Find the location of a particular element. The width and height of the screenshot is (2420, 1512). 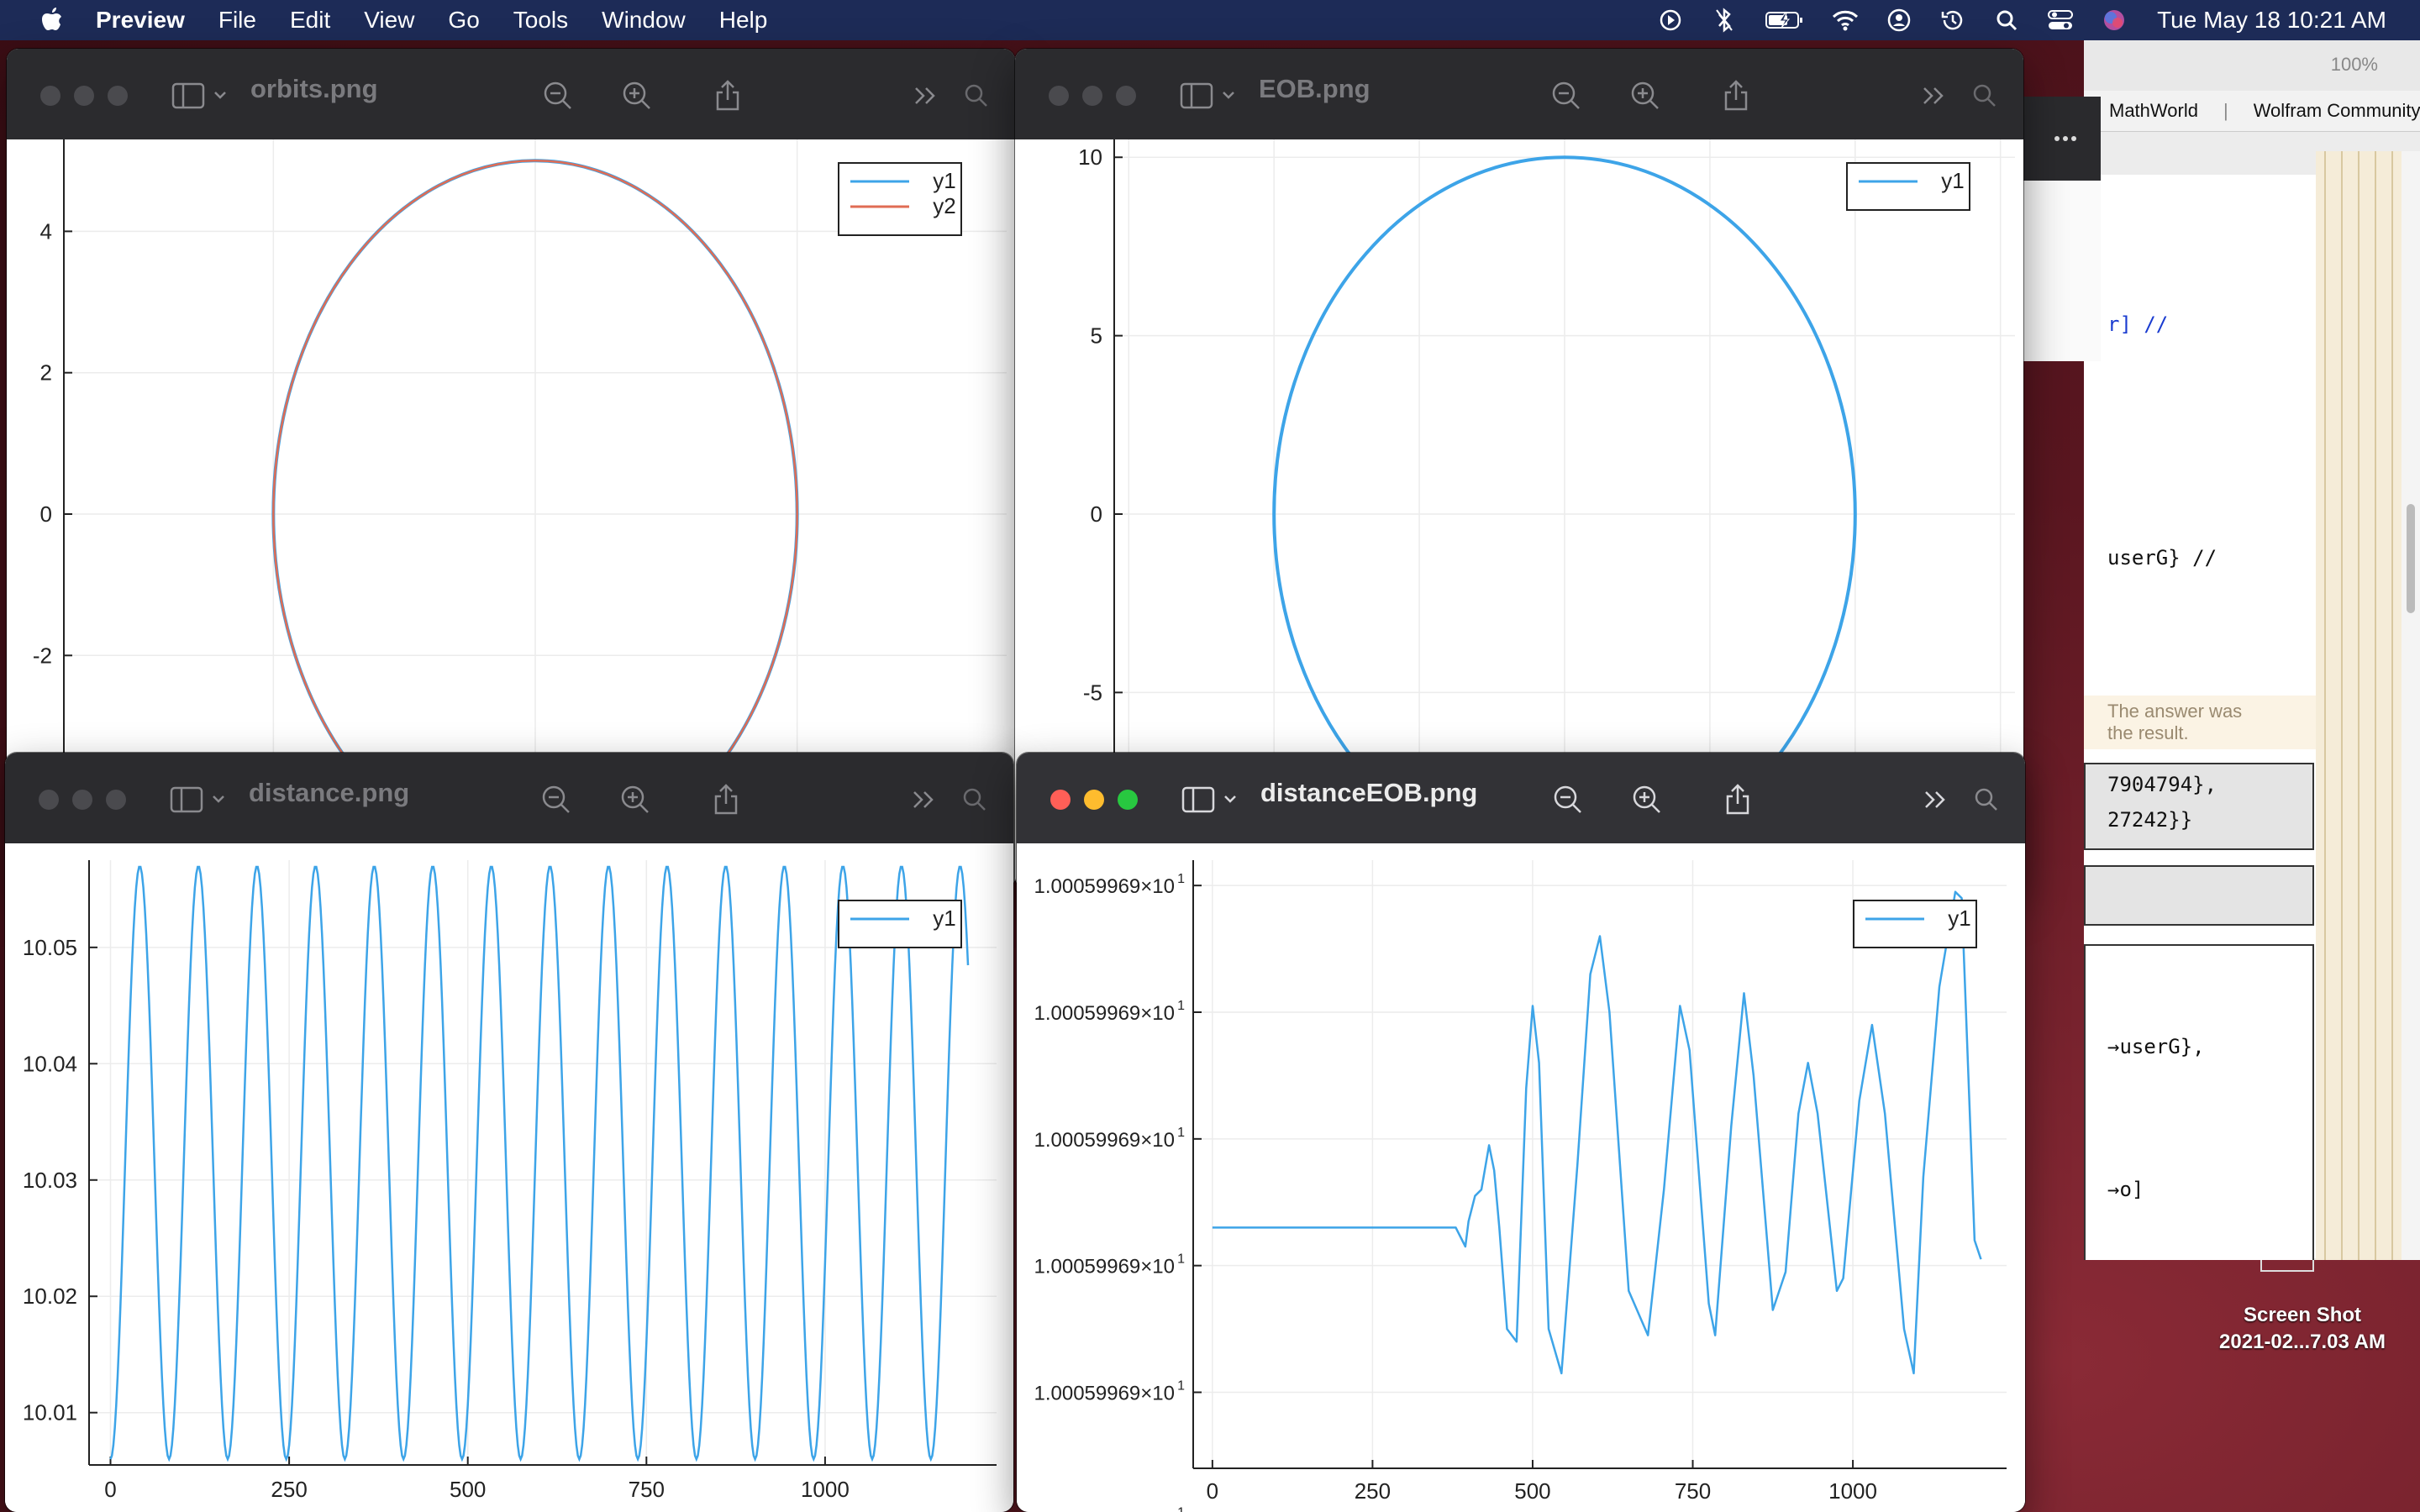

y-tick-label: 10 is located at coordinates (1090, 157).